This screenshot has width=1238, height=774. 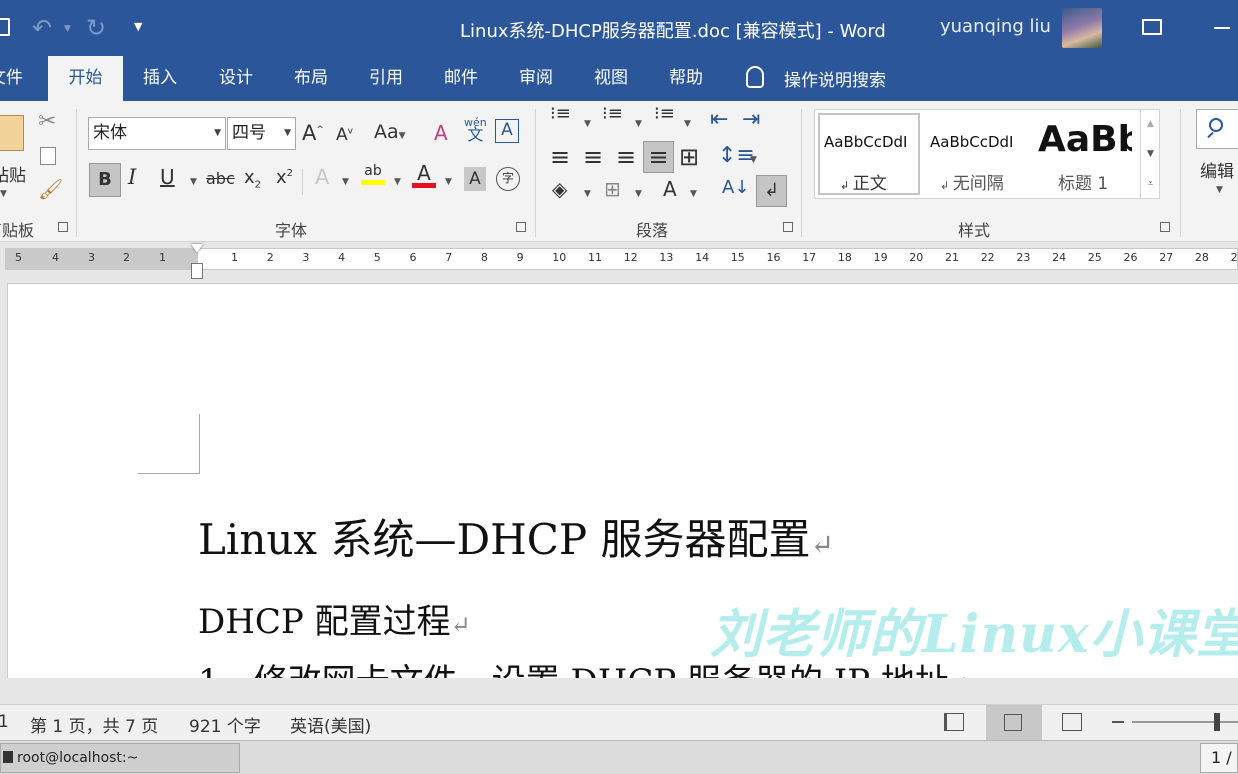 I want to click on zoom-slider-thumb, so click(x=1217, y=722).